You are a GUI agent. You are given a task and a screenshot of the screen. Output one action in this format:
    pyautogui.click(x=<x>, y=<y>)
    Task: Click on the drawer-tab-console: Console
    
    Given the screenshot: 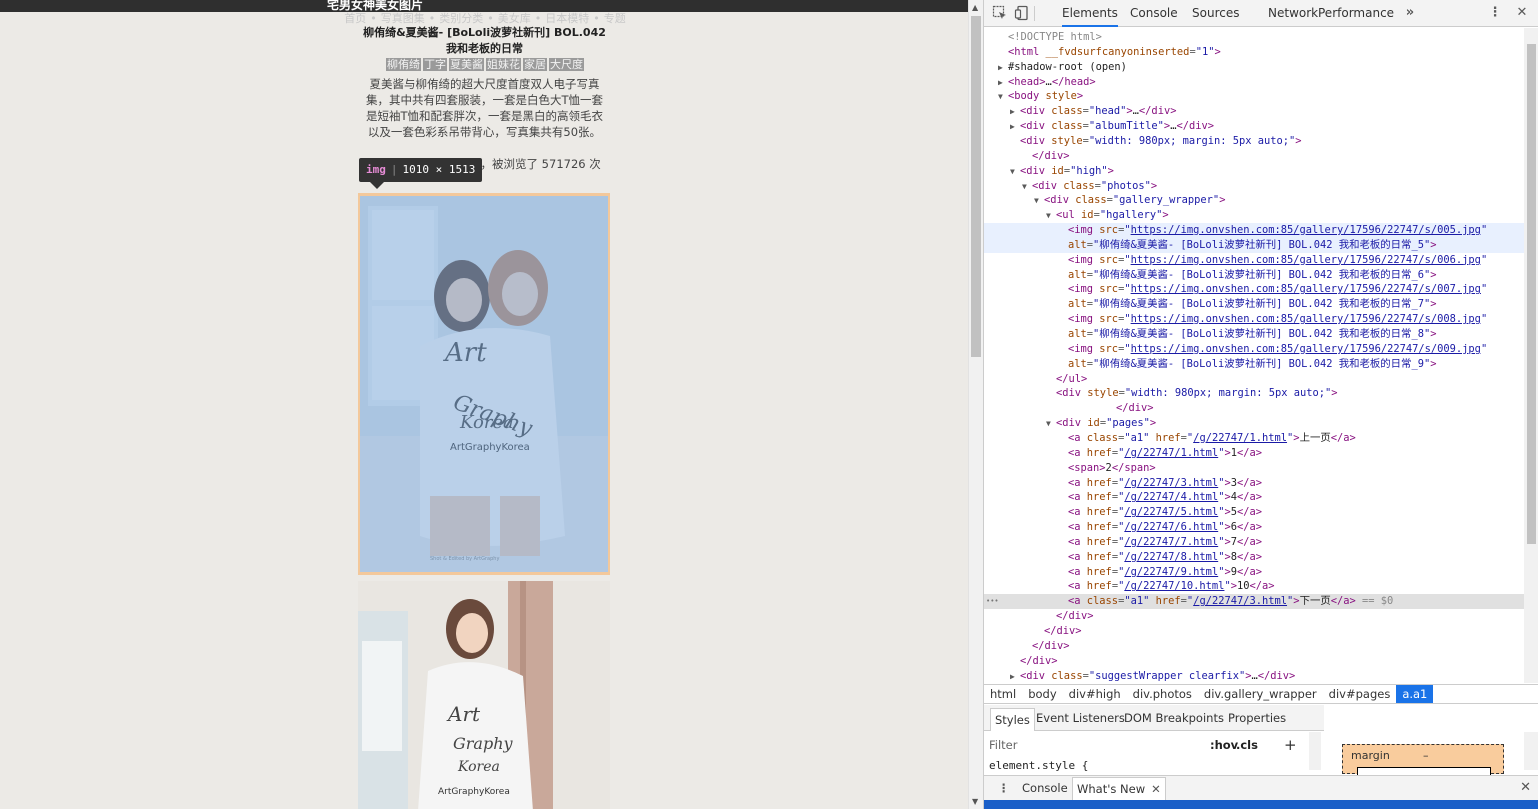 What is the action you would take?
    pyautogui.click(x=1045, y=788)
    